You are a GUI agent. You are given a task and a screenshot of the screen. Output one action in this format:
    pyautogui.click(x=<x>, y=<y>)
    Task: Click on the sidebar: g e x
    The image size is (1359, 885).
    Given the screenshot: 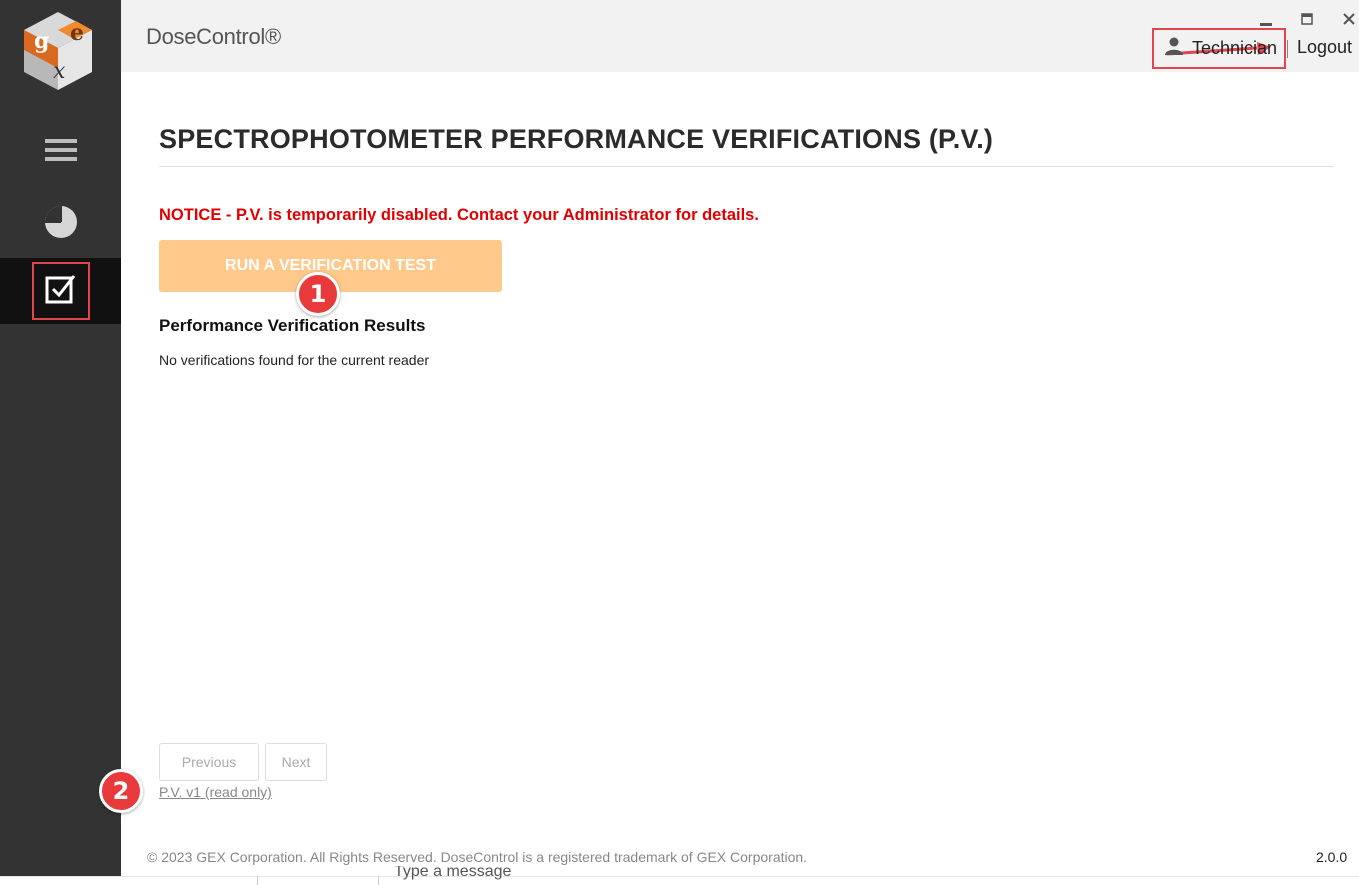 What is the action you would take?
    pyautogui.click(x=60, y=438)
    